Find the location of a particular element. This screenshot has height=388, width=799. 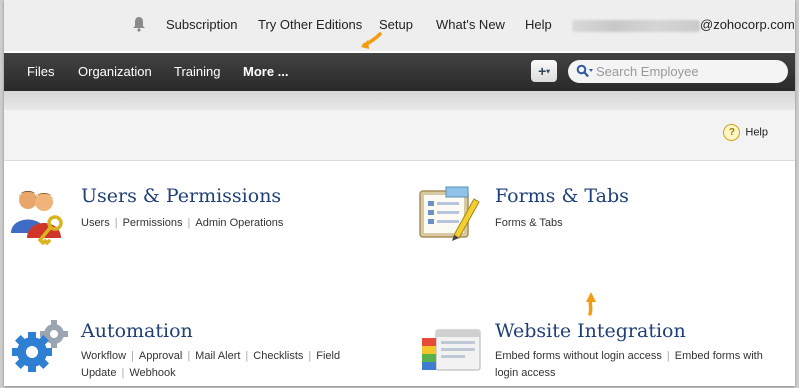

forms-tabs-icon is located at coordinates (449, 213).